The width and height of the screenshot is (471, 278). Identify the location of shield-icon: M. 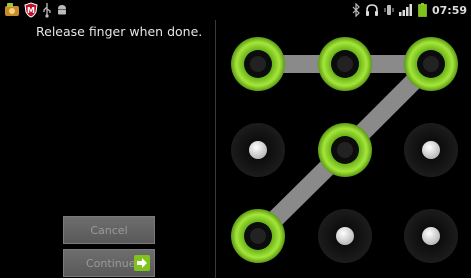
(31, 10).